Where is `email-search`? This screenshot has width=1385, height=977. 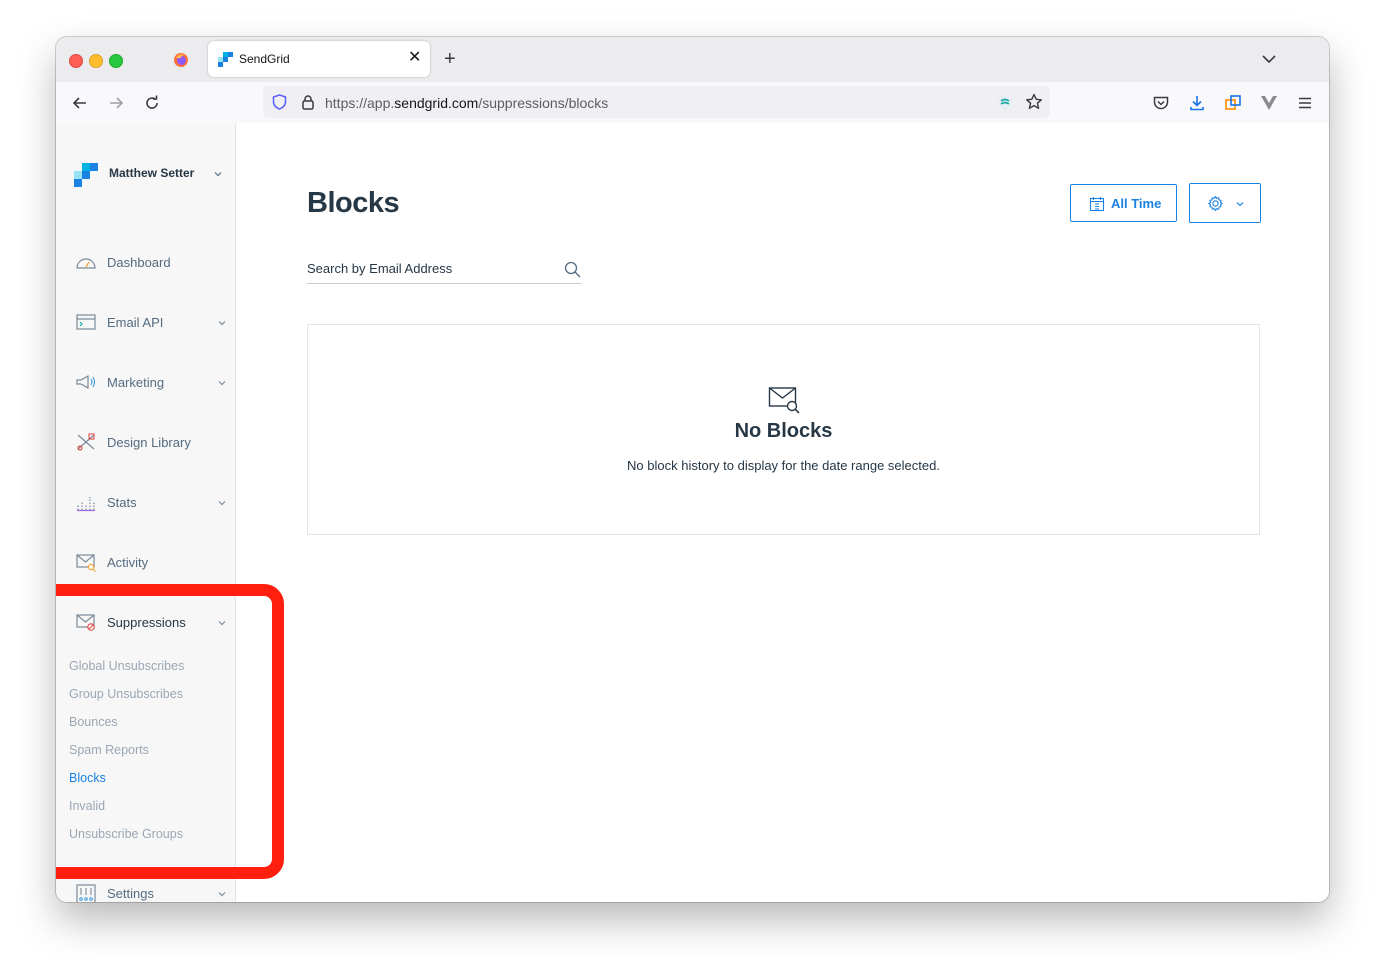 email-search is located at coordinates (444, 268).